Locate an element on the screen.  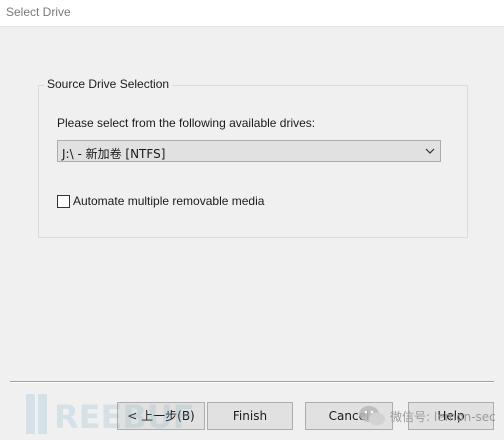
freebuf-watermark-logo: REEBUF is located at coordinates (110, 415).